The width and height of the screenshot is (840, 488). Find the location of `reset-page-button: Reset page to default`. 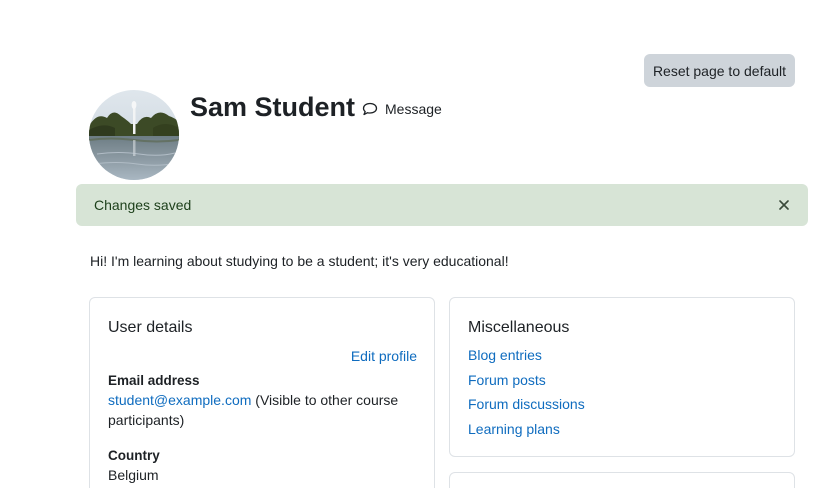

reset-page-button: Reset page to default is located at coordinates (719, 70).